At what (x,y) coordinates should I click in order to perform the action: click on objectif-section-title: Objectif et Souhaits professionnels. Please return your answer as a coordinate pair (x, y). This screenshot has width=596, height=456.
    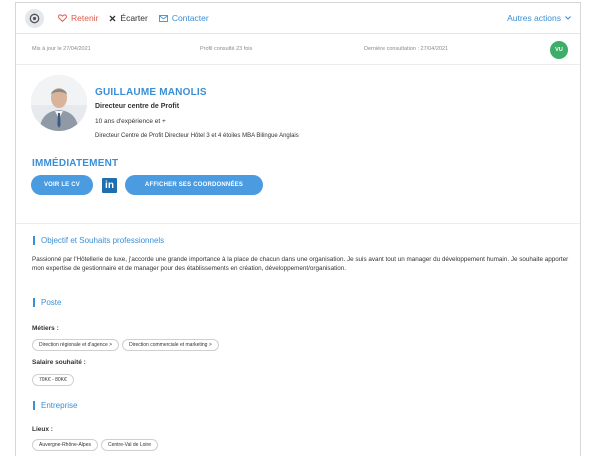
    Looking at the image, I should click on (98, 240).